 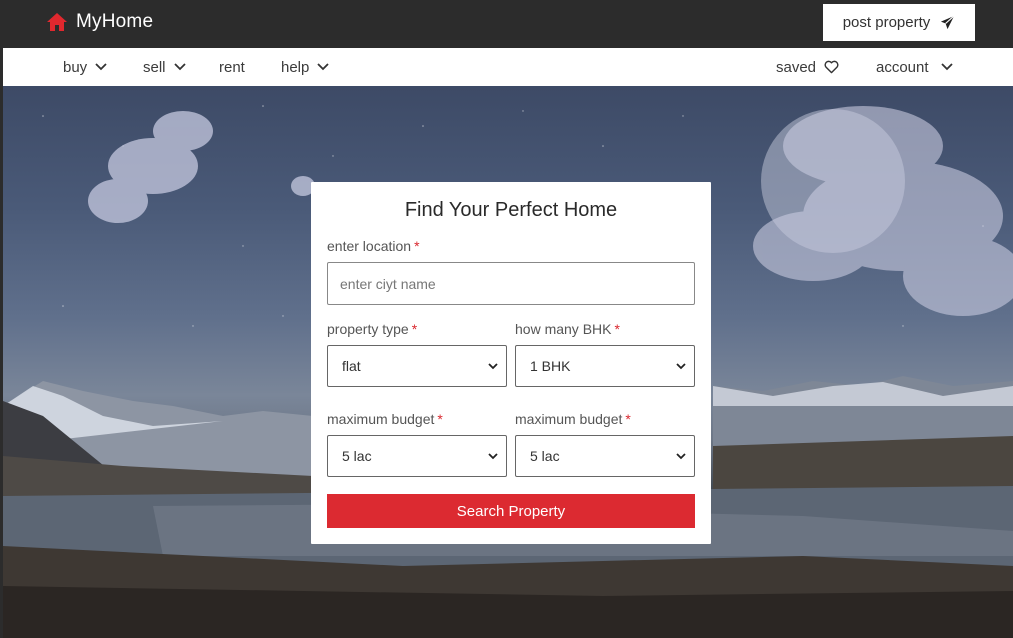 What do you see at coordinates (605, 456) in the screenshot?
I see `budget-select-2: 5 lac` at bounding box center [605, 456].